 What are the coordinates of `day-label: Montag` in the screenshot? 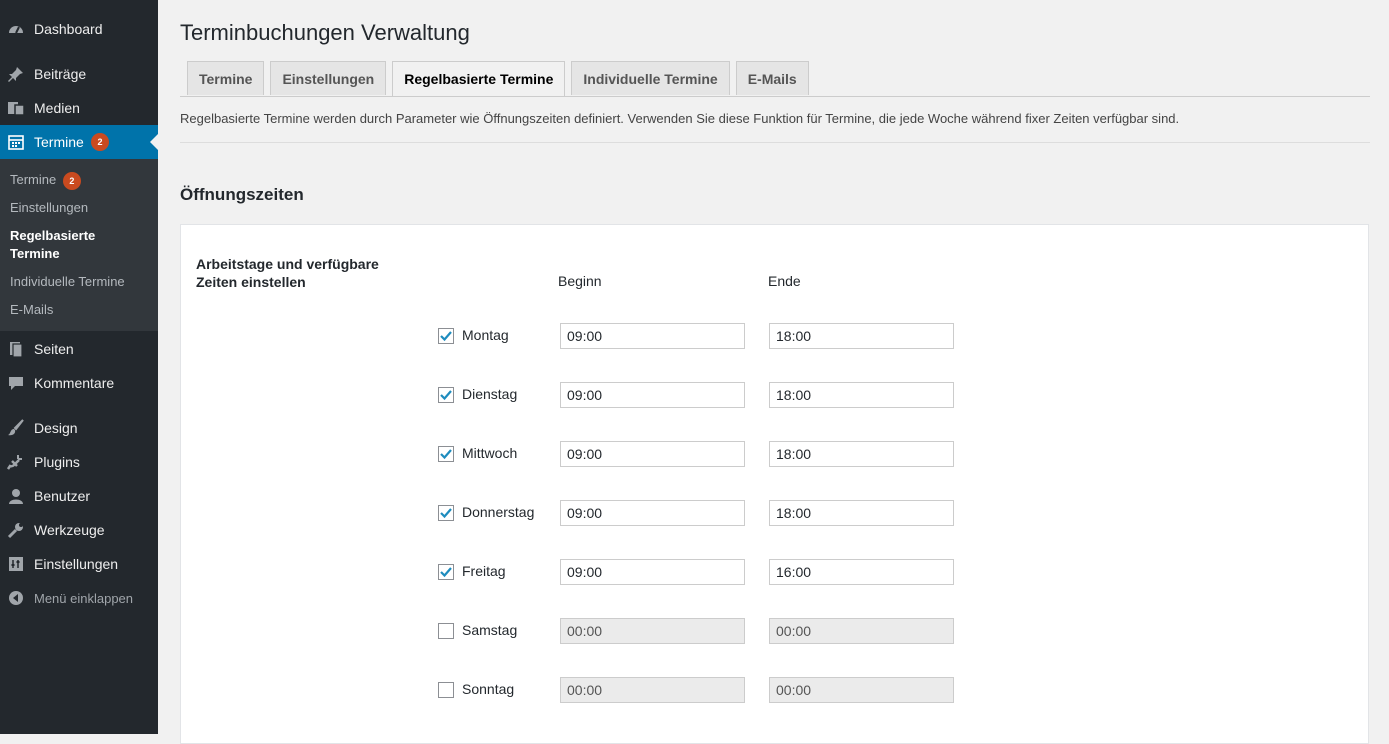 It's located at (485, 335).